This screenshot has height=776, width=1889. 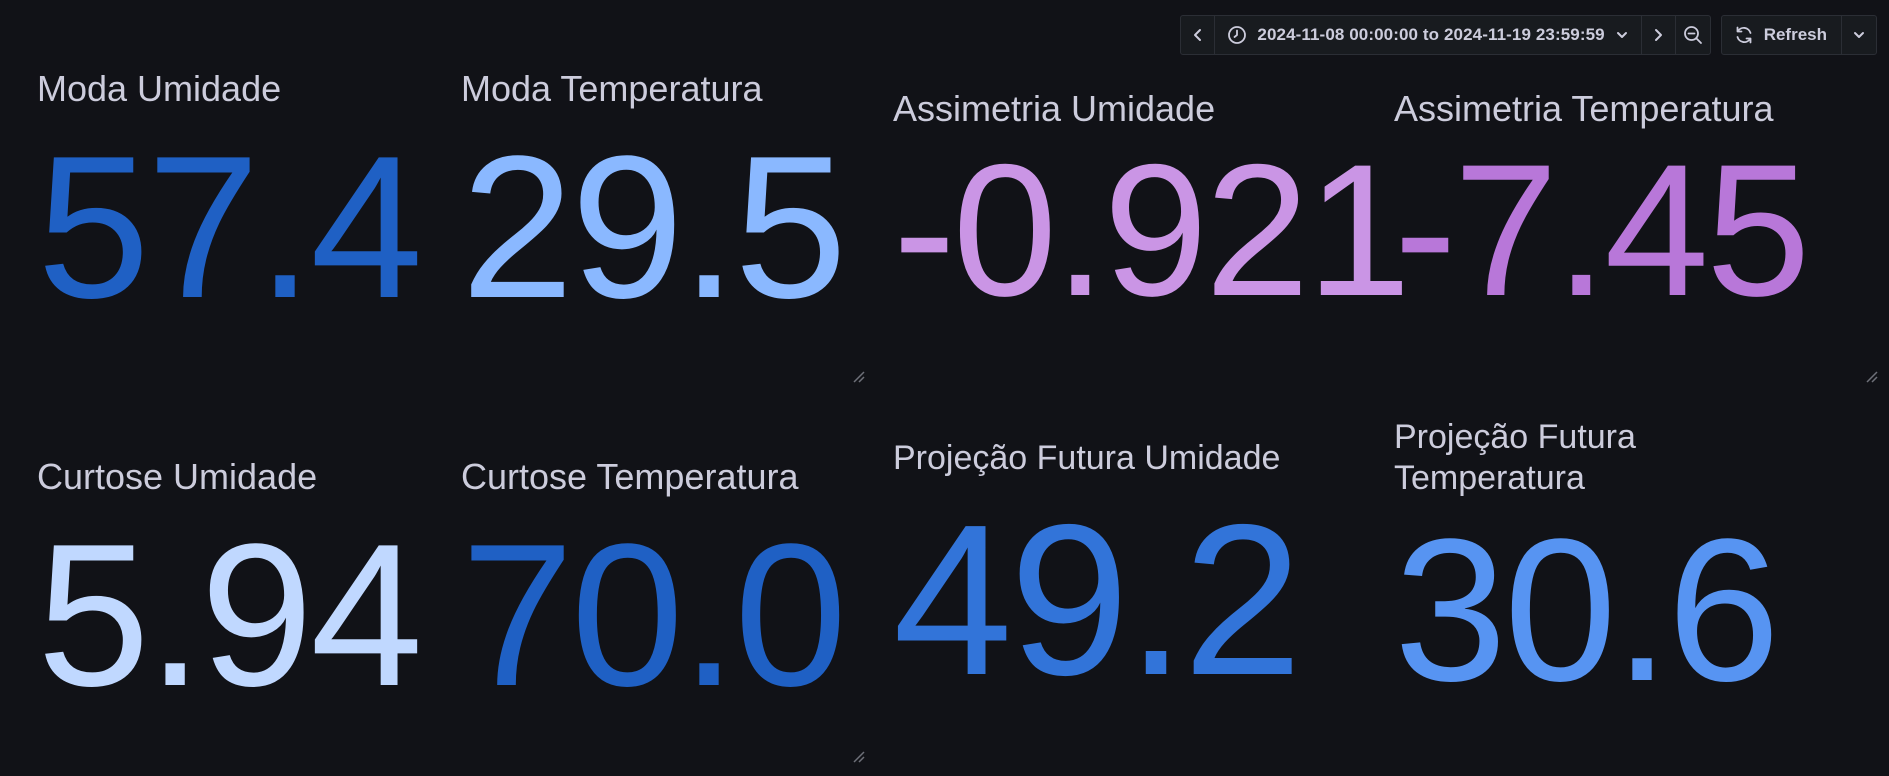 I want to click on stat-value: -0.921, so click(x=1152, y=230).